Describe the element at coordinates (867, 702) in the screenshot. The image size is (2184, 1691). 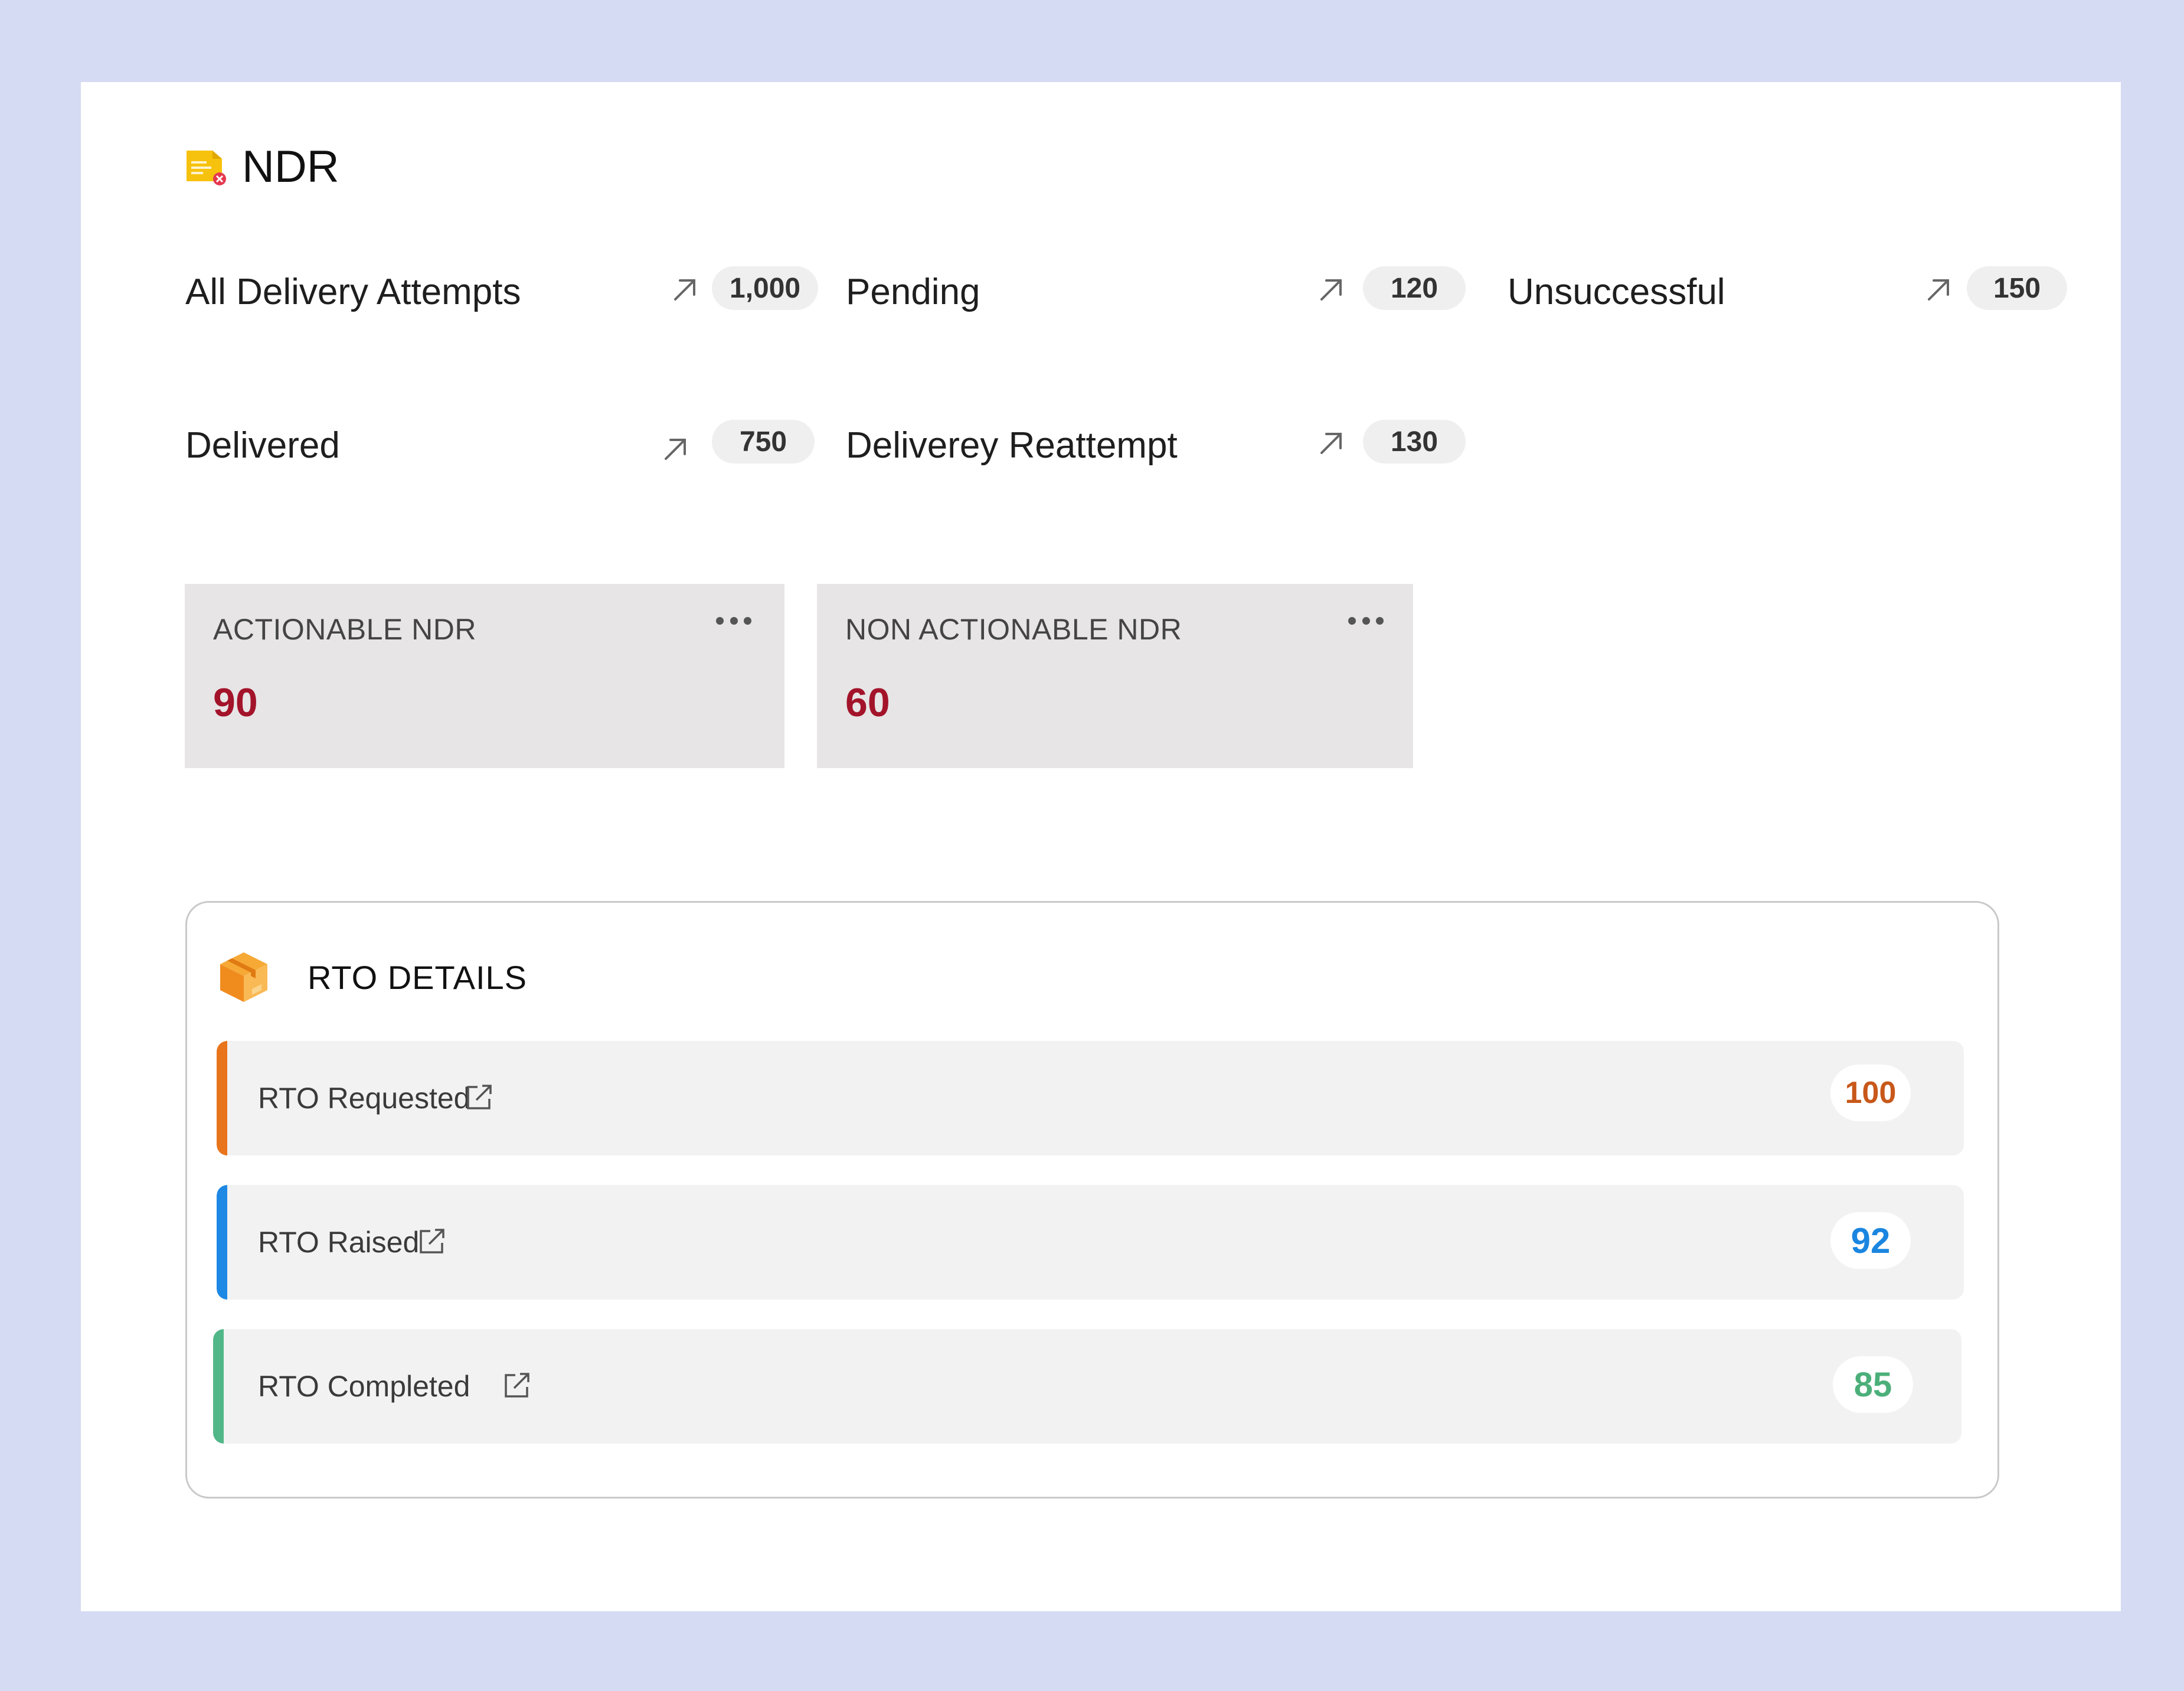
I see `card-value: 60` at that location.